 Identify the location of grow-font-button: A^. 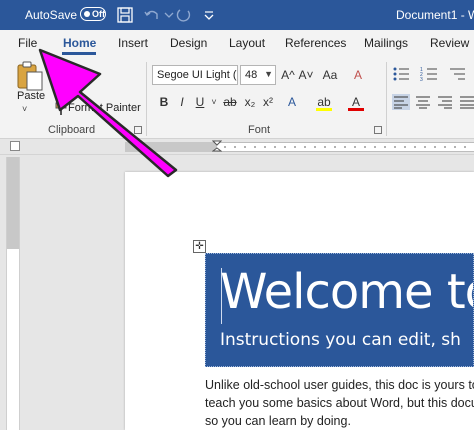
(288, 75).